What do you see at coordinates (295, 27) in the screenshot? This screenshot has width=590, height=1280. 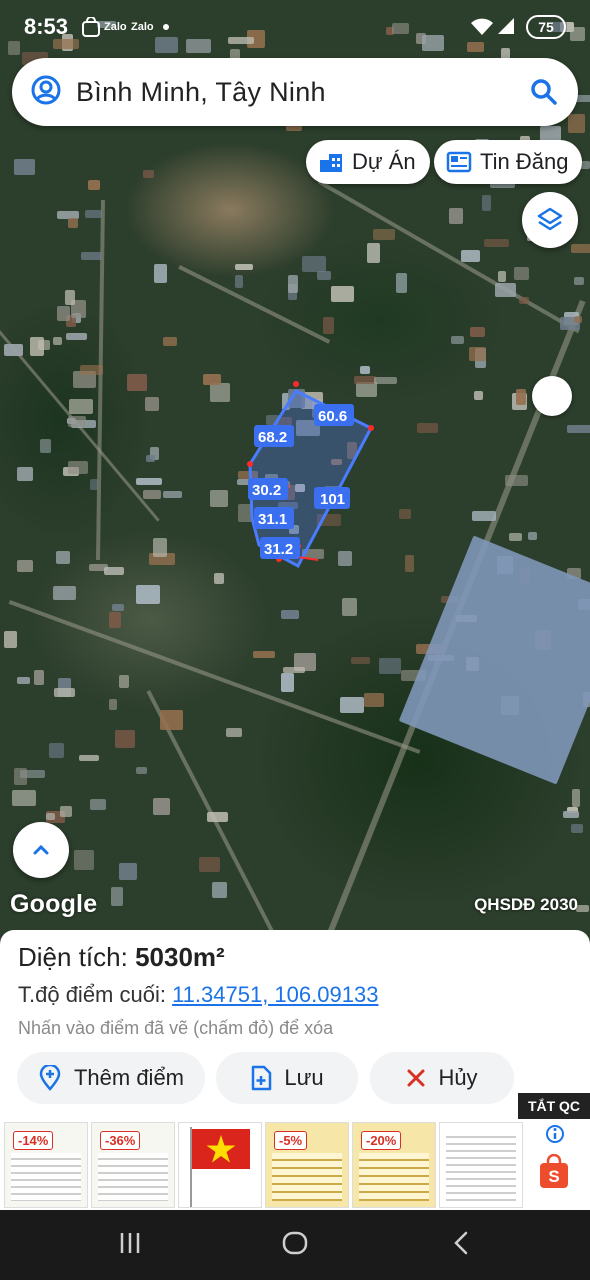 I see `status-bar: 8:53 Zalo Zalo 75` at bounding box center [295, 27].